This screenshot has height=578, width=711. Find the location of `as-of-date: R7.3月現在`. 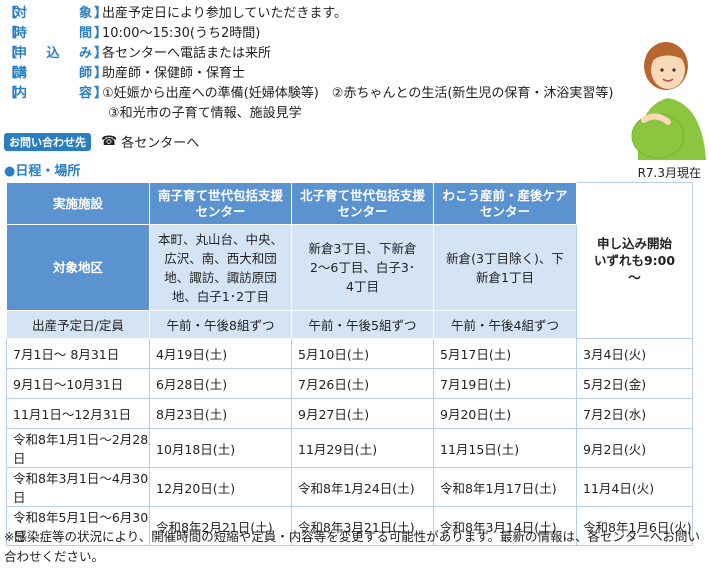

as-of-date: R7.3月現在 is located at coordinates (669, 173).